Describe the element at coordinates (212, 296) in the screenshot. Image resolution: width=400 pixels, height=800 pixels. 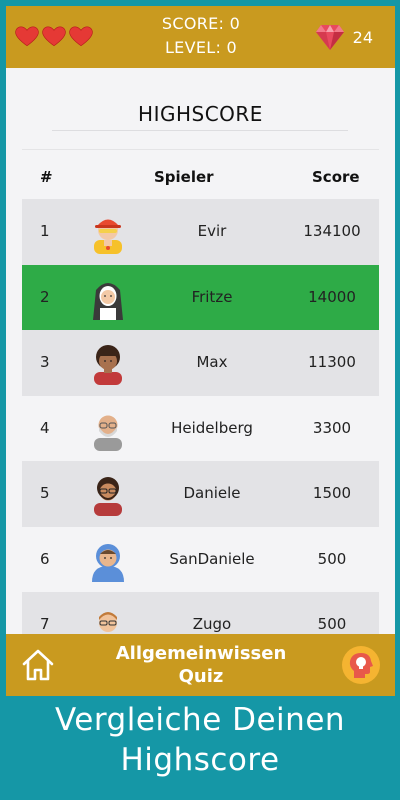
I see `row-player-name: Fritze` at that location.